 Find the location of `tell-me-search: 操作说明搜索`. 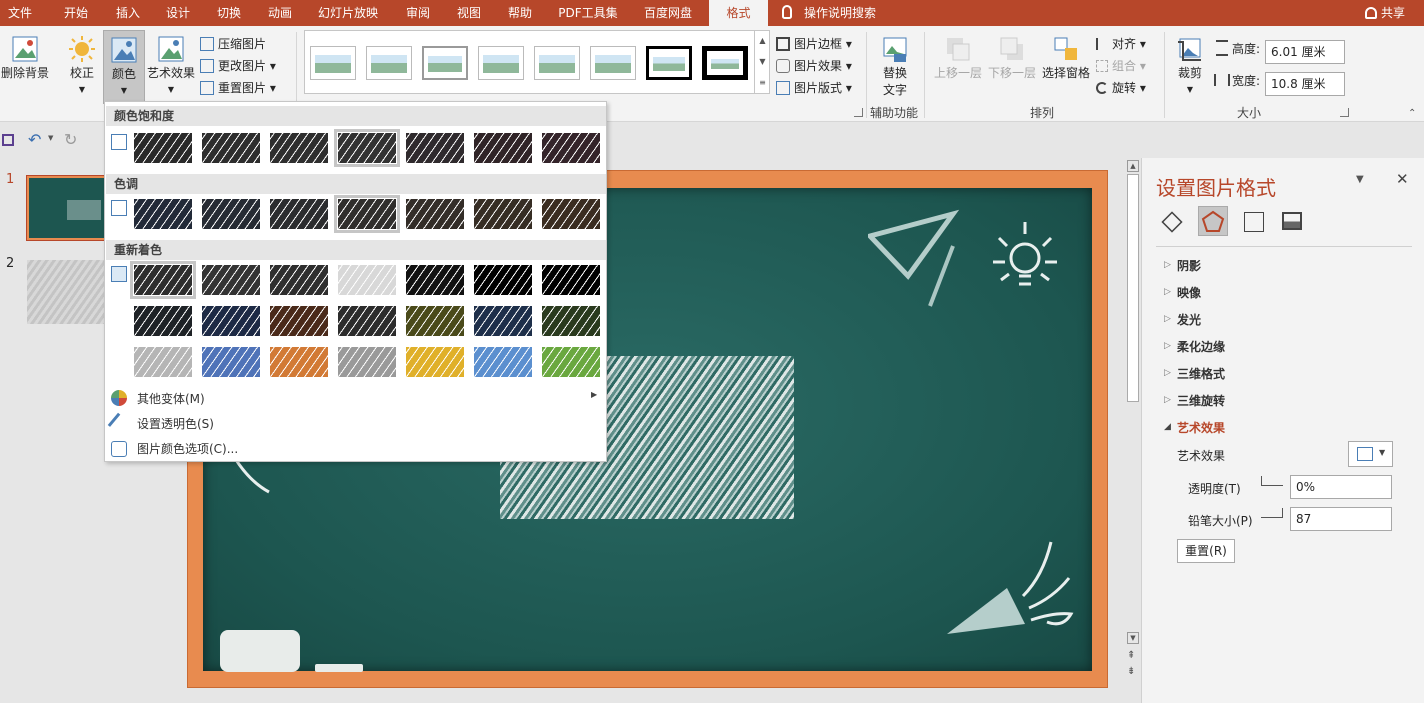

tell-me-search: 操作说明搜索 is located at coordinates (847, 13).